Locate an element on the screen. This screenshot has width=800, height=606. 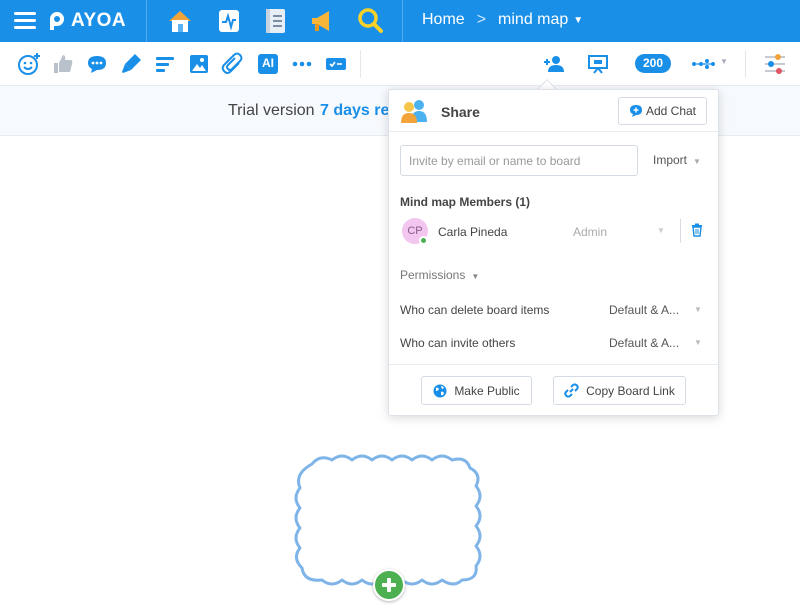
ayoa-logo: AYOA is located at coordinates (86, 21).